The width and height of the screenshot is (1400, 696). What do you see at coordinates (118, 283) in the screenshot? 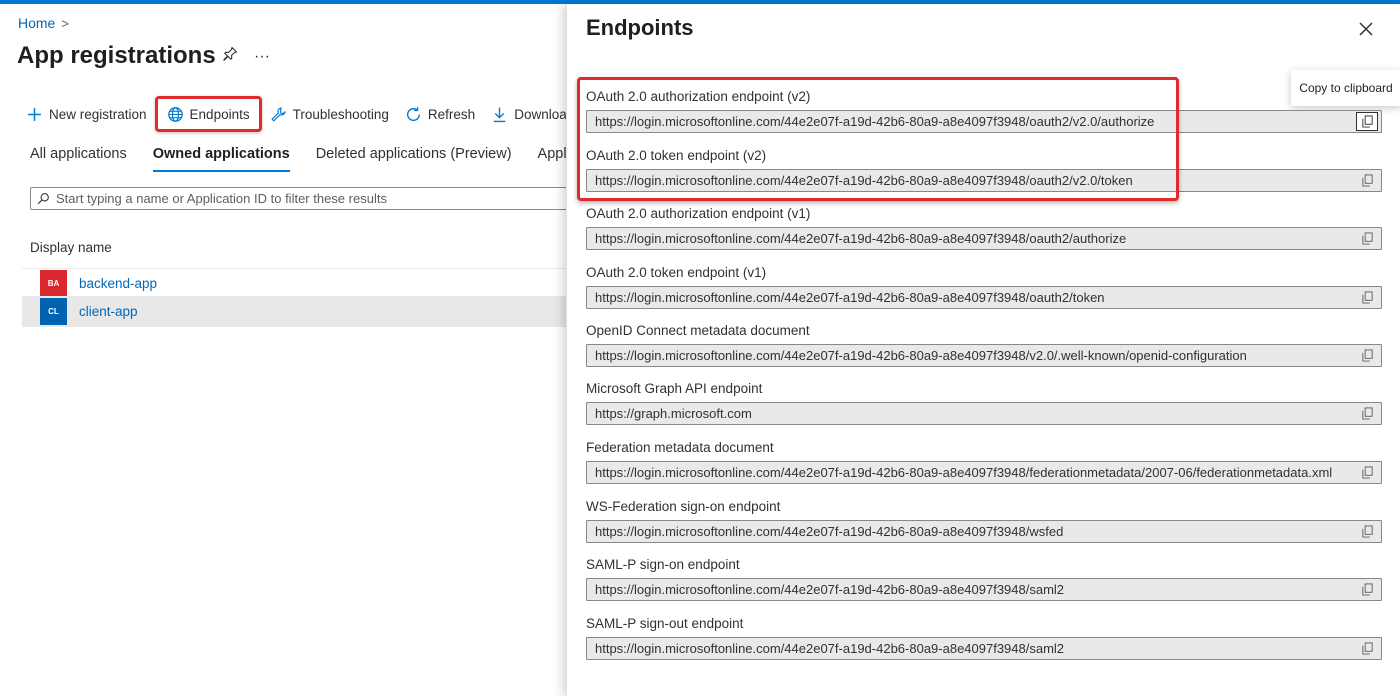
I see `app-link: backend-app` at bounding box center [118, 283].